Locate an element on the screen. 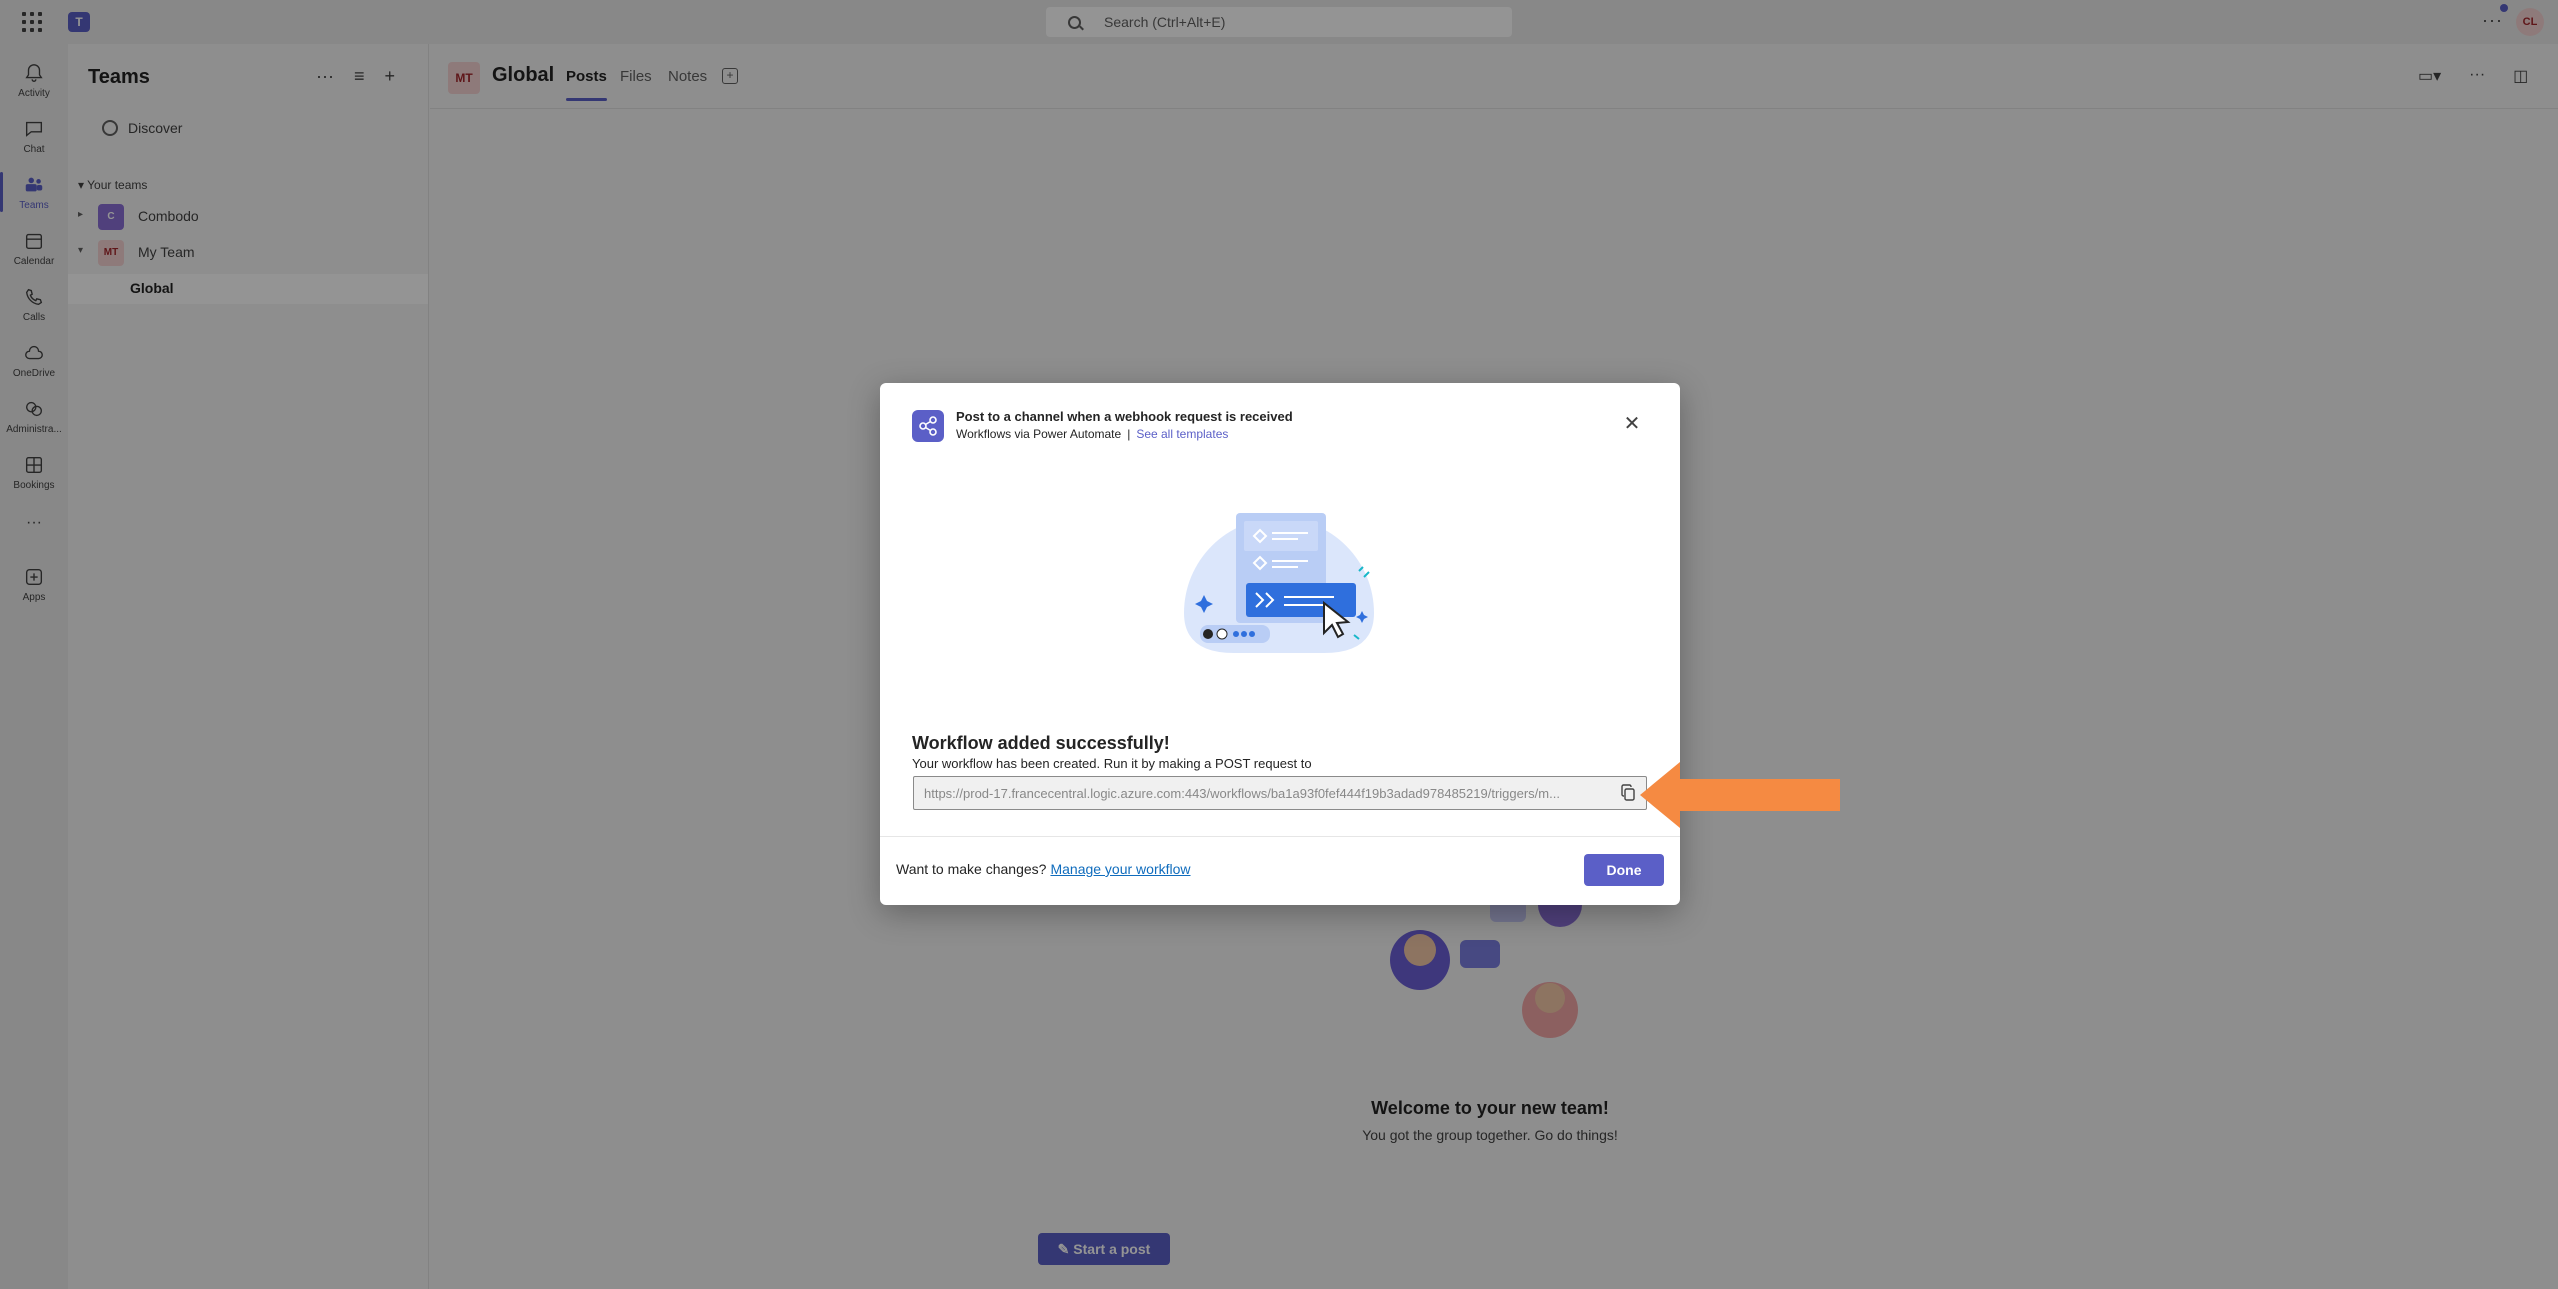 The image size is (2558, 1289). footer-text: Want to make changes? is located at coordinates (971, 869).